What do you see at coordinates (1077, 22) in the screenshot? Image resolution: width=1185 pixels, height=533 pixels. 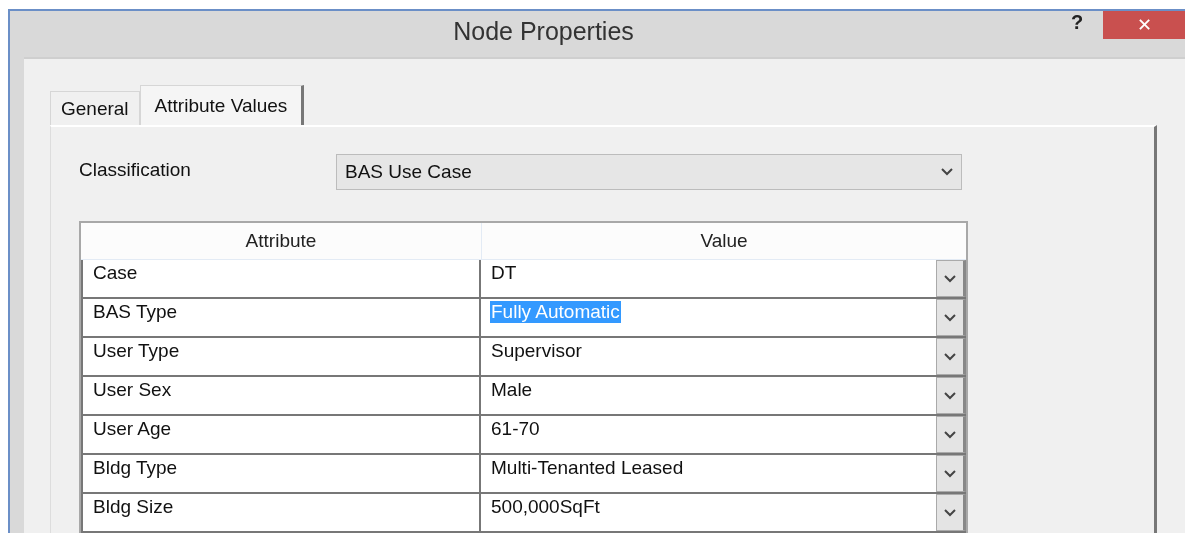 I see `help-button: ?` at bounding box center [1077, 22].